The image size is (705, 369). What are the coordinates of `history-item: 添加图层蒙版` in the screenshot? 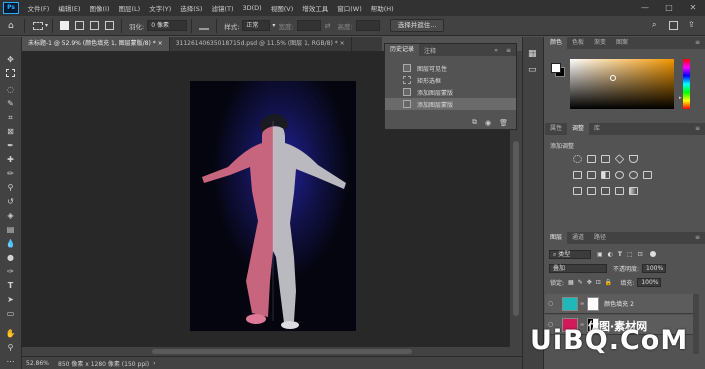 It's located at (450, 92).